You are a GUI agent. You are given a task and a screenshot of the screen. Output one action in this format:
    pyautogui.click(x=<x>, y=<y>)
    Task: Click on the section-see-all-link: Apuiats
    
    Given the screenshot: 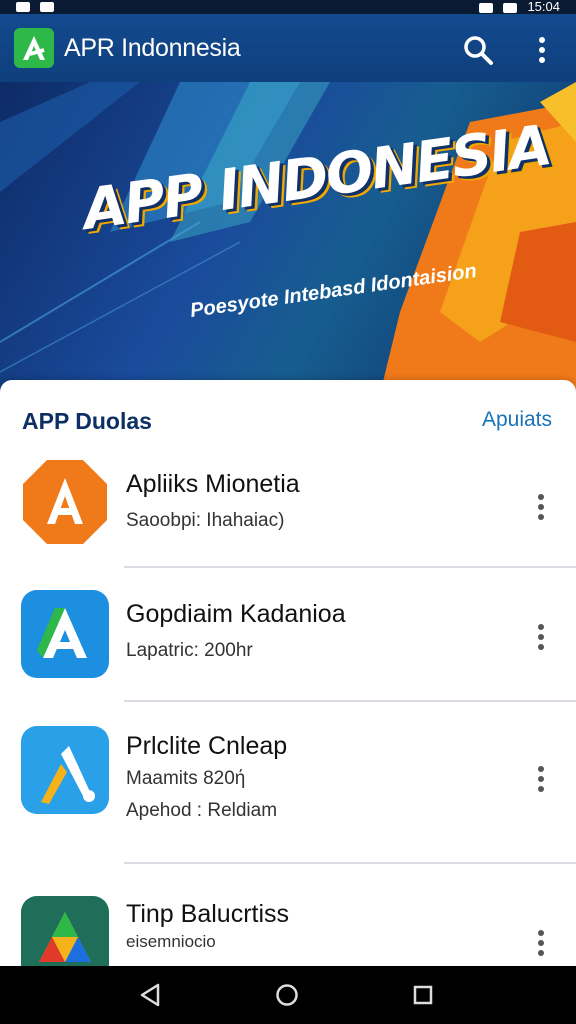 What is the action you would take?
    pyautogui.click(x=517, y=420)
    